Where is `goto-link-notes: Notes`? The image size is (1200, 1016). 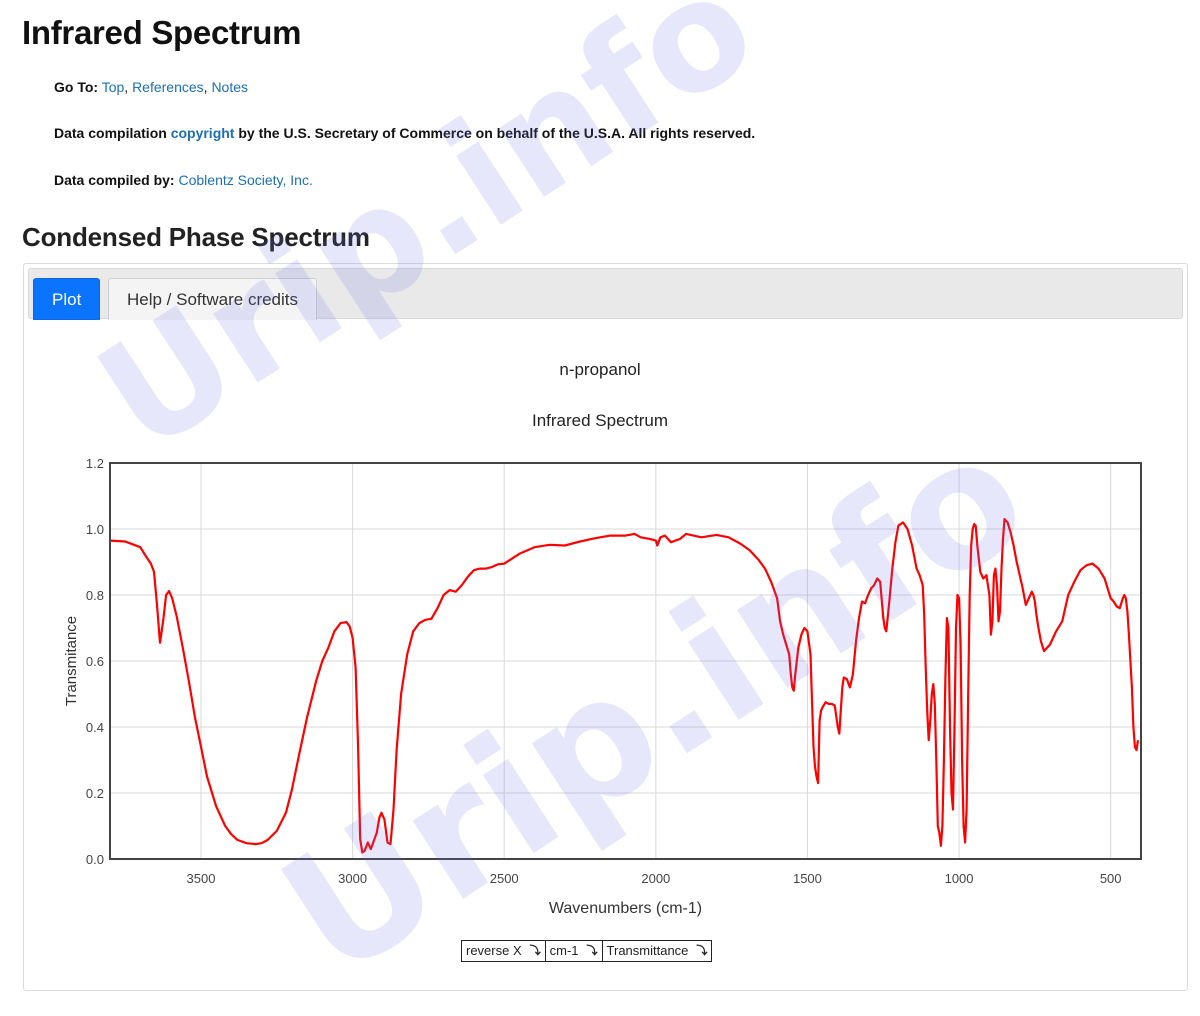
goto-link-notes: Notes is located at coordinates (229, 87).